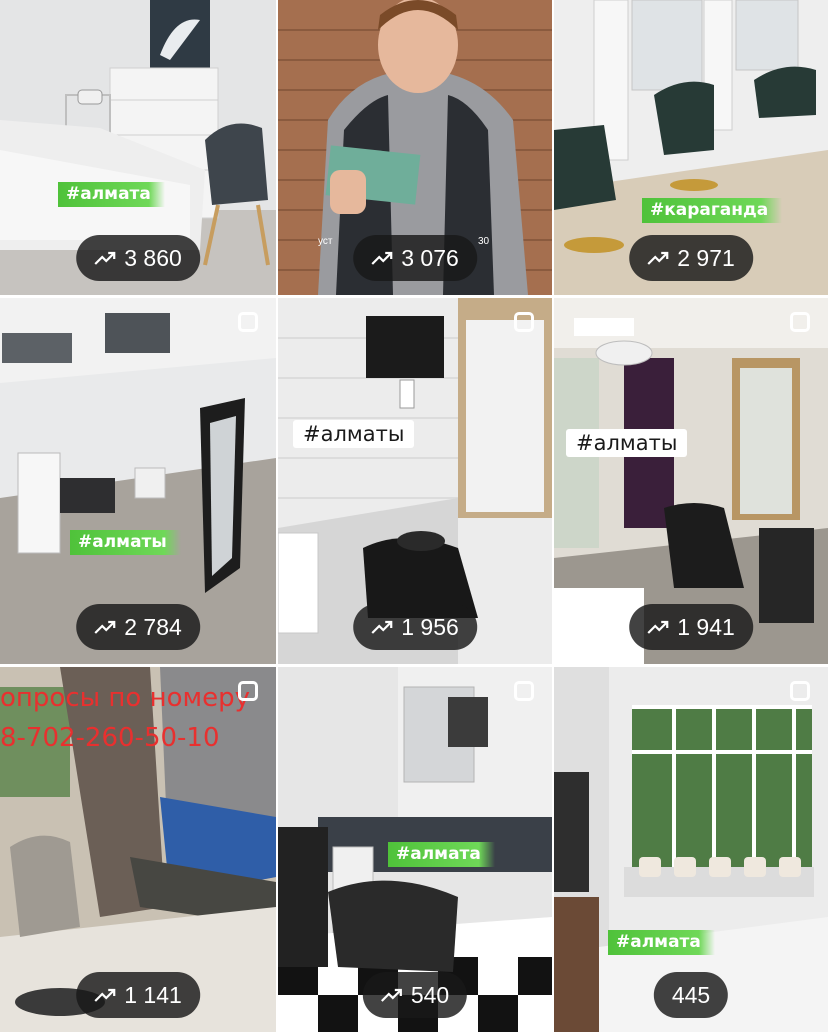 The image size is (828, 1032). What do you see at coordinates (691, 147) in the screenshot?
I see `grid-tile-3: #караганда 2 971` at bounding box center [691, 147].